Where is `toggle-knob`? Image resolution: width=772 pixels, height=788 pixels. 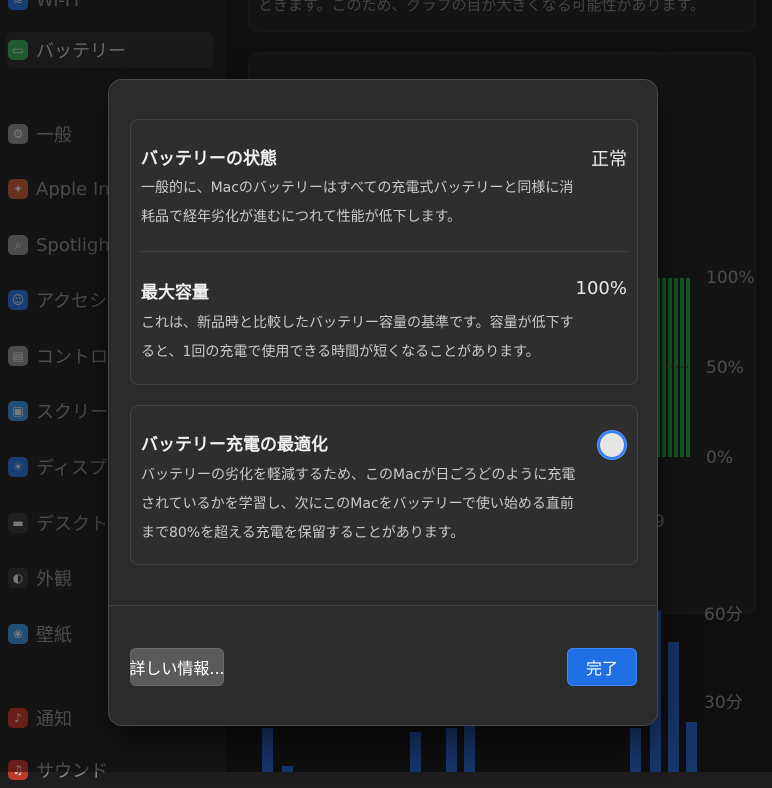 toggle-knob is located at coordinates (612, 445).